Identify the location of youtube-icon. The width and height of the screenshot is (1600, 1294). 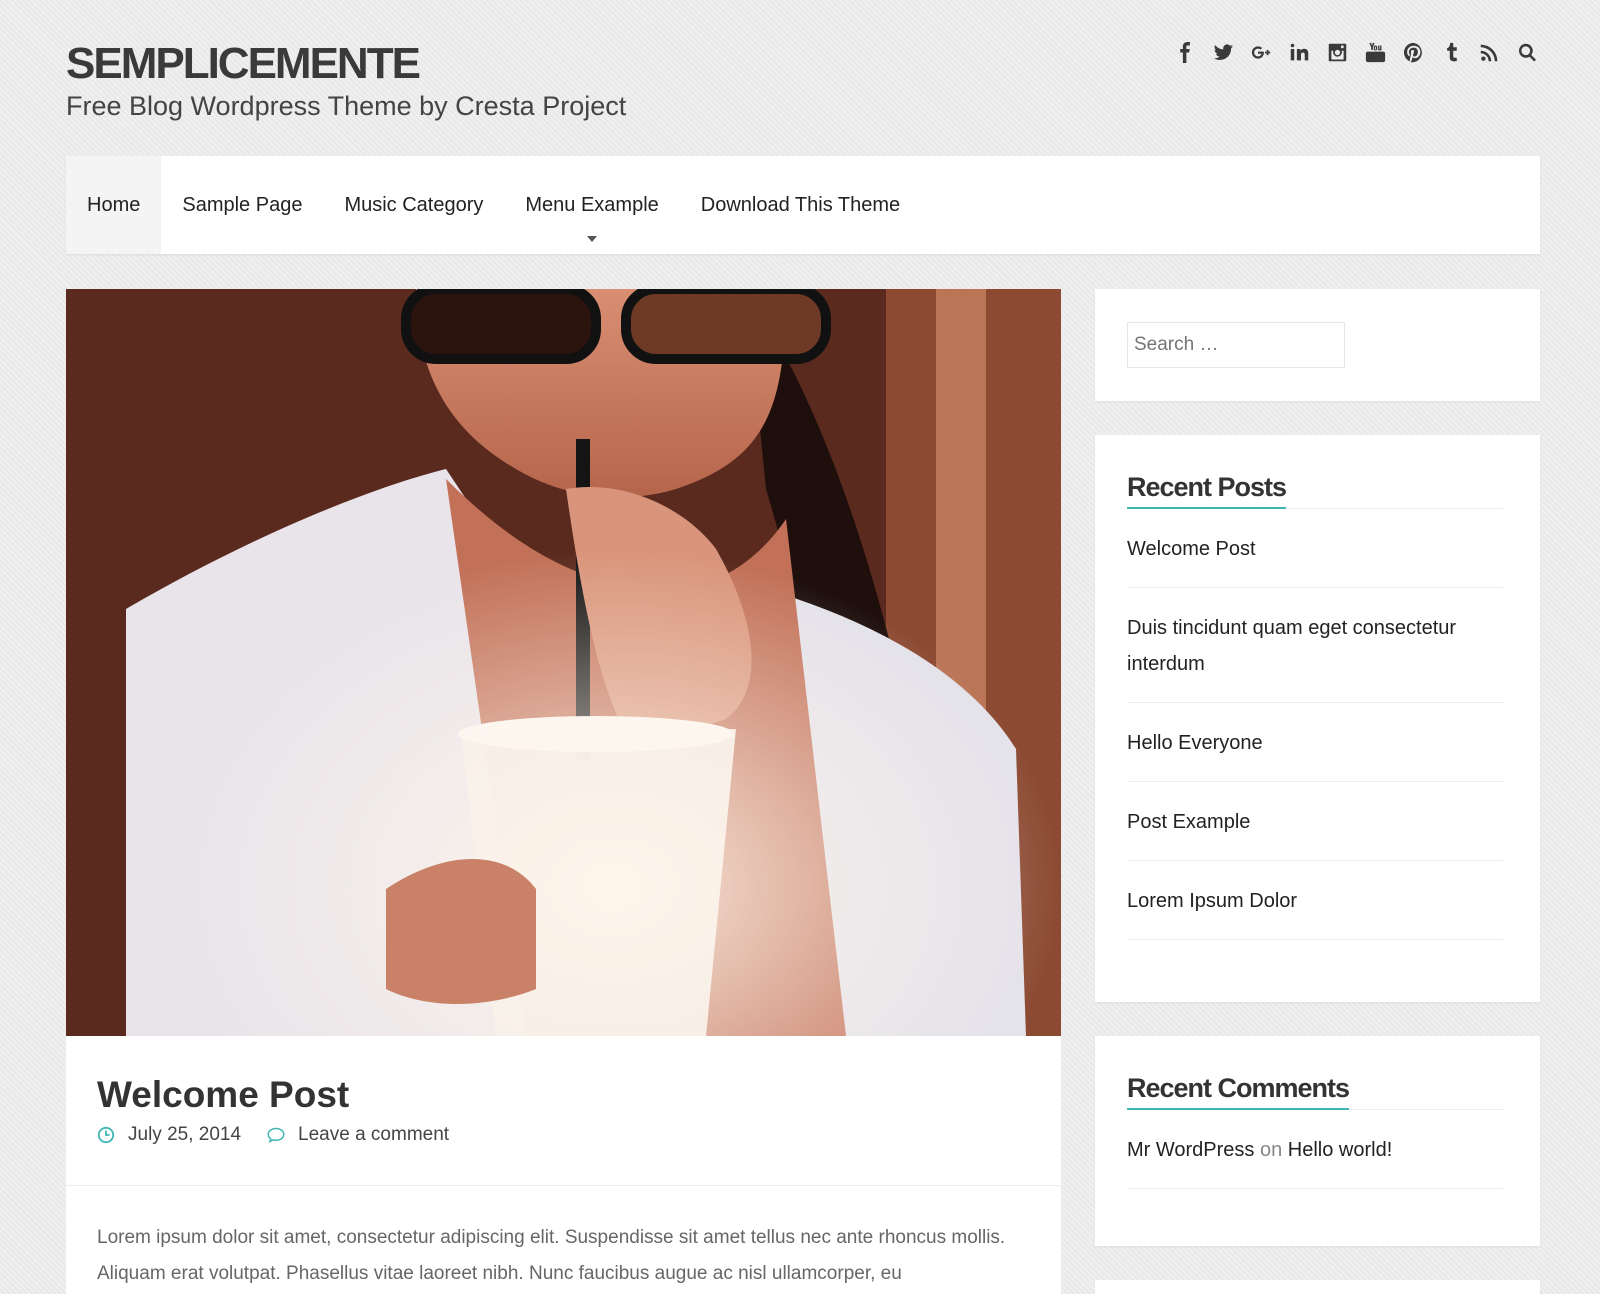
(1375, 52).